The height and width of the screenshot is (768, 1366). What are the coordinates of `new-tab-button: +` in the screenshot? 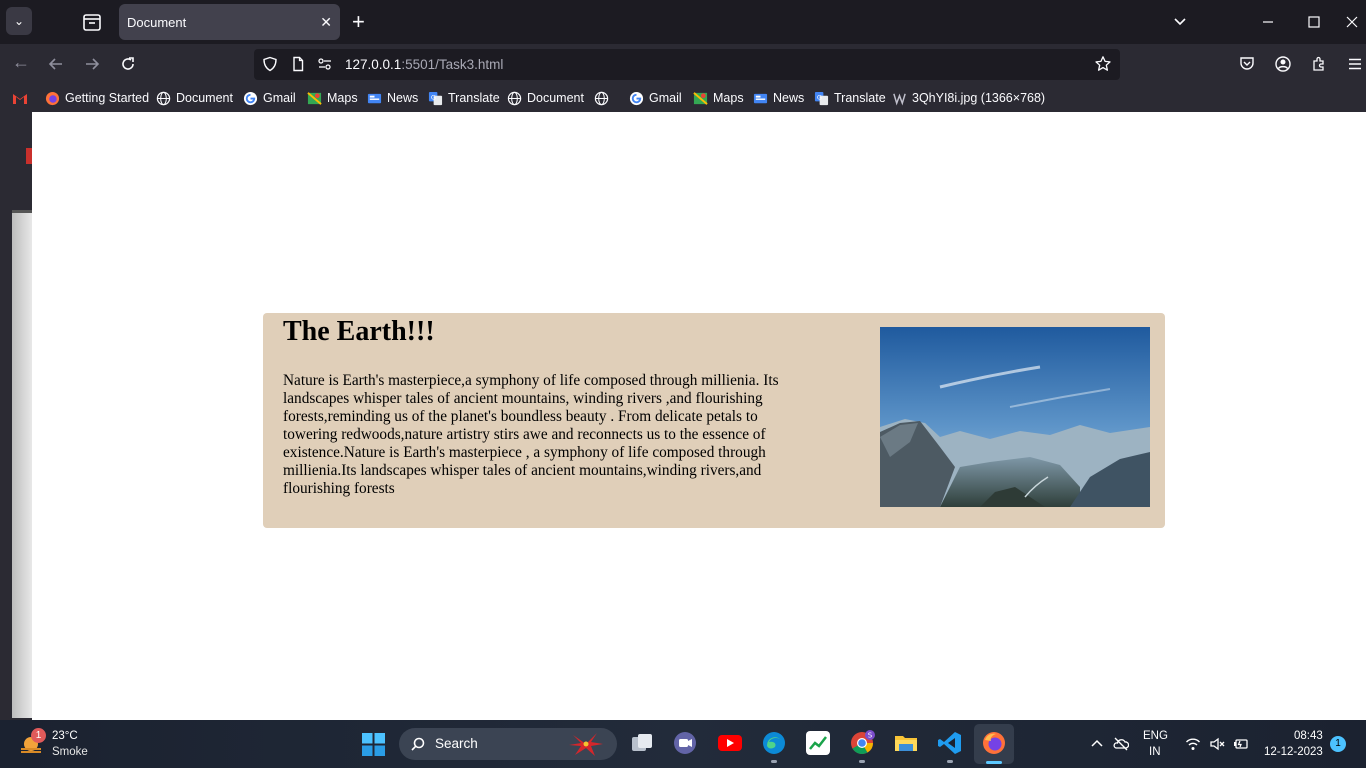 It's located at (358, 22).